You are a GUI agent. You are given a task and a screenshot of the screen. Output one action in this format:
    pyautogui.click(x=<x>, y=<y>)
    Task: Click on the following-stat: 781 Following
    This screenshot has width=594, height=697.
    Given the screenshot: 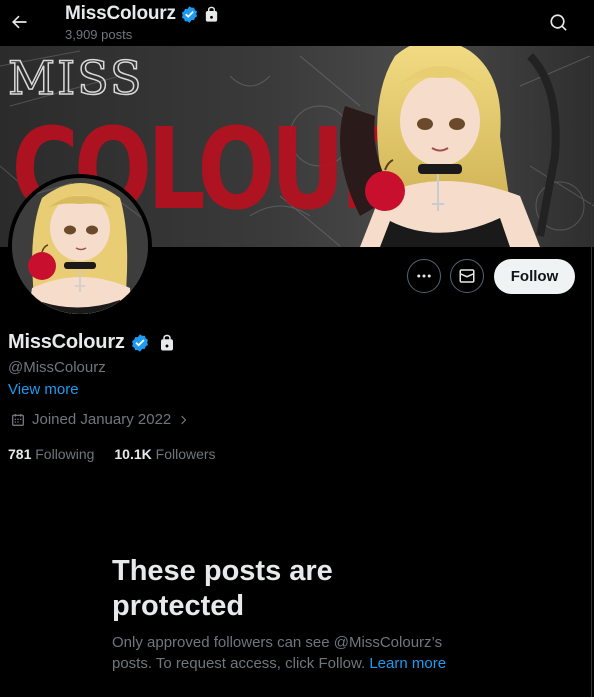 What is the action you would take?
    pyautogui.click(x=51, y=454)
    